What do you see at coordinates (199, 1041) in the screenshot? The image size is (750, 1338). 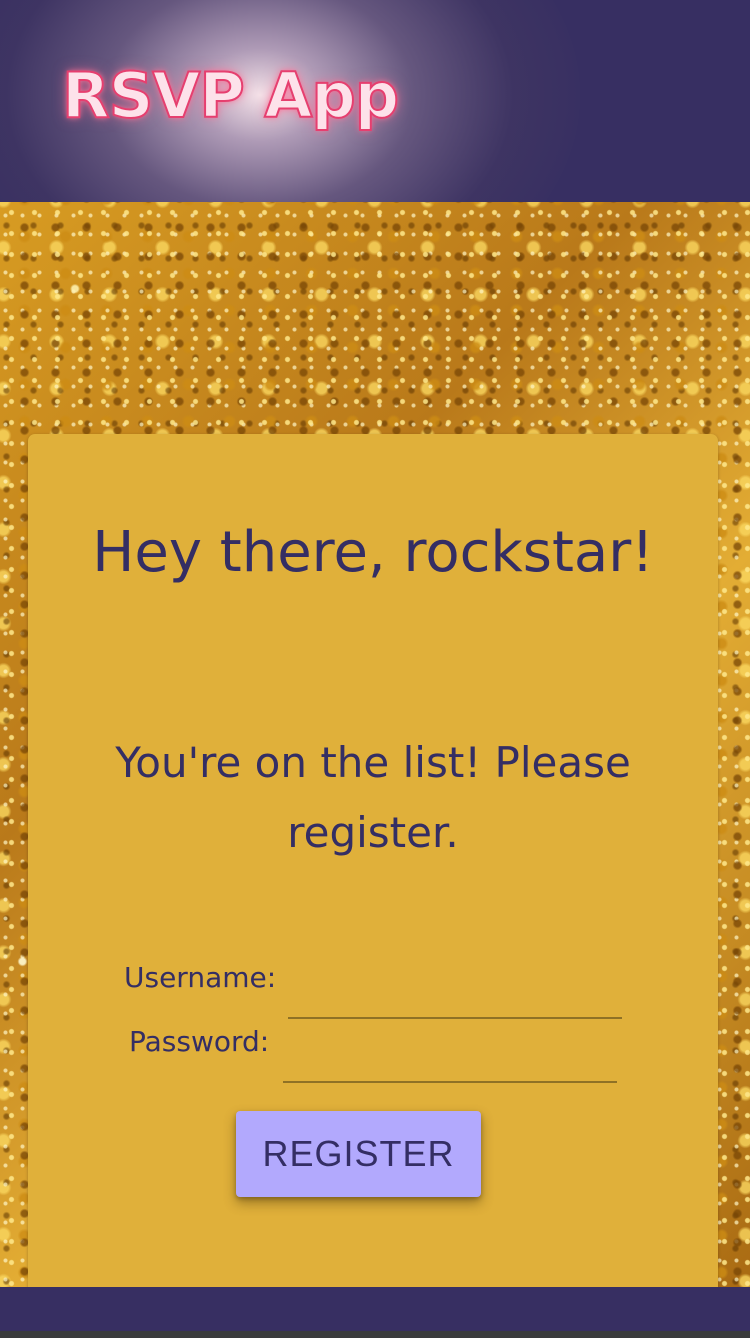 I see `password-label: Password:` at bounding box center [199, 1041].